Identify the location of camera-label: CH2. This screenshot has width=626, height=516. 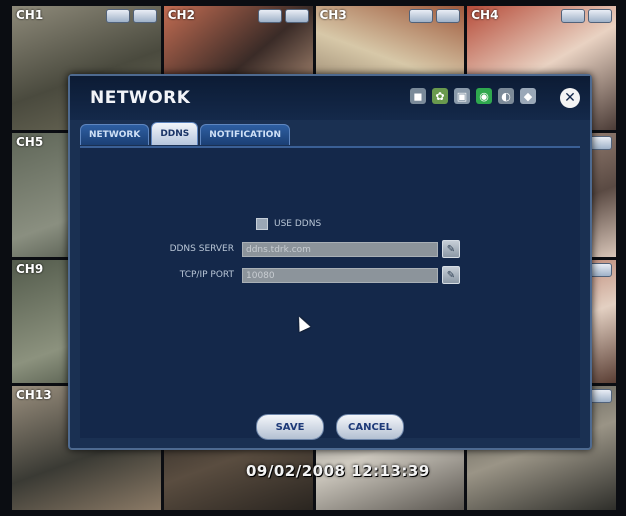
(181, 15).